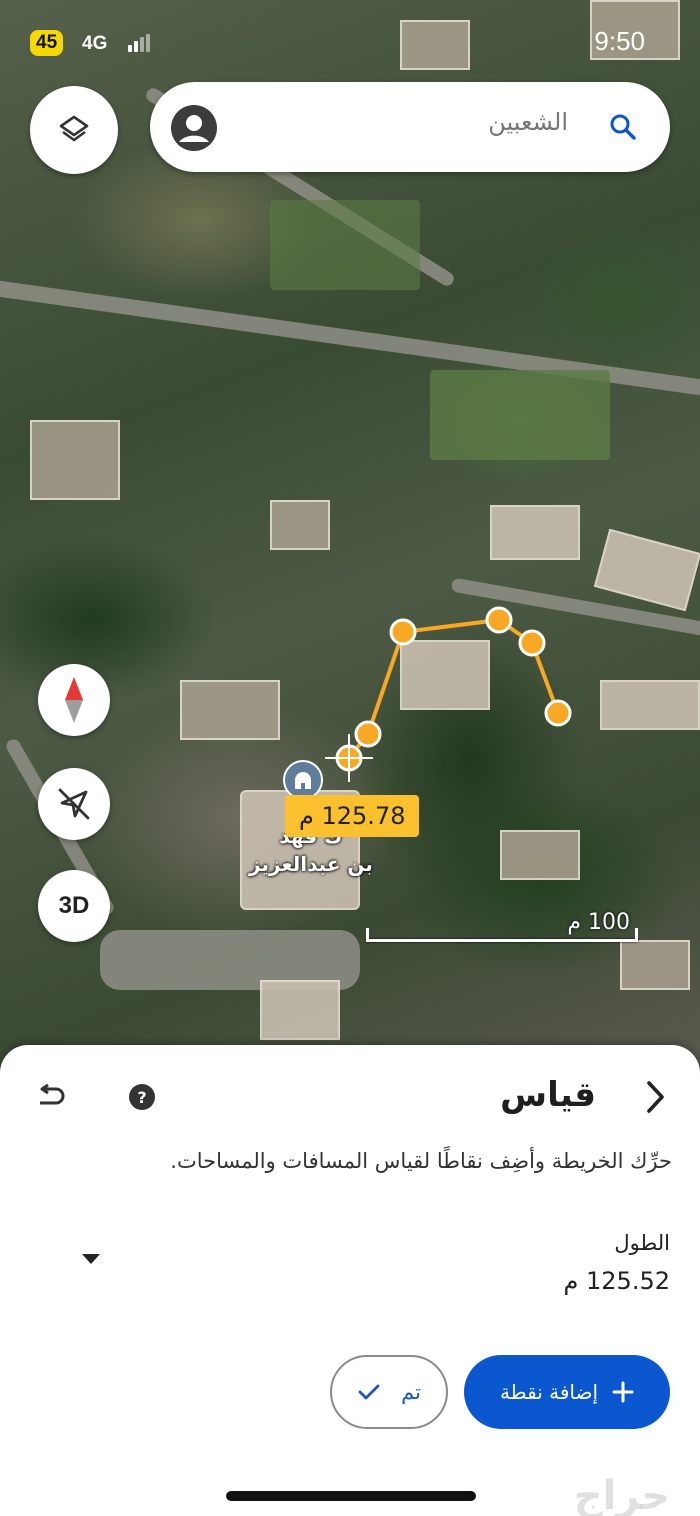 The height and width of the screenshot is (1516, 700). What do you see at coordinates (598, 922) in the screenshot?
I see `scale-label: 100 م` at bounding box center [598, 922].